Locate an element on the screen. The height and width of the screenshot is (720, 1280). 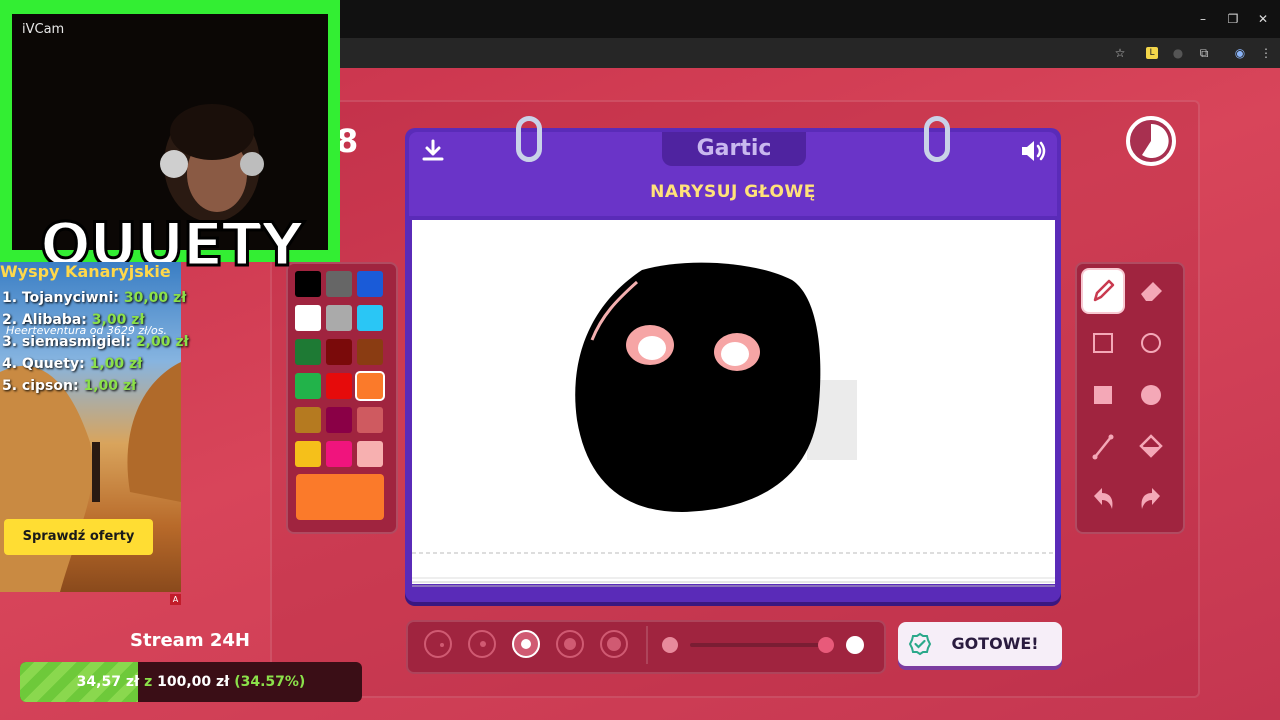
ad-cta-button: Sprawdź oferty is located at coordinates (78, 537).